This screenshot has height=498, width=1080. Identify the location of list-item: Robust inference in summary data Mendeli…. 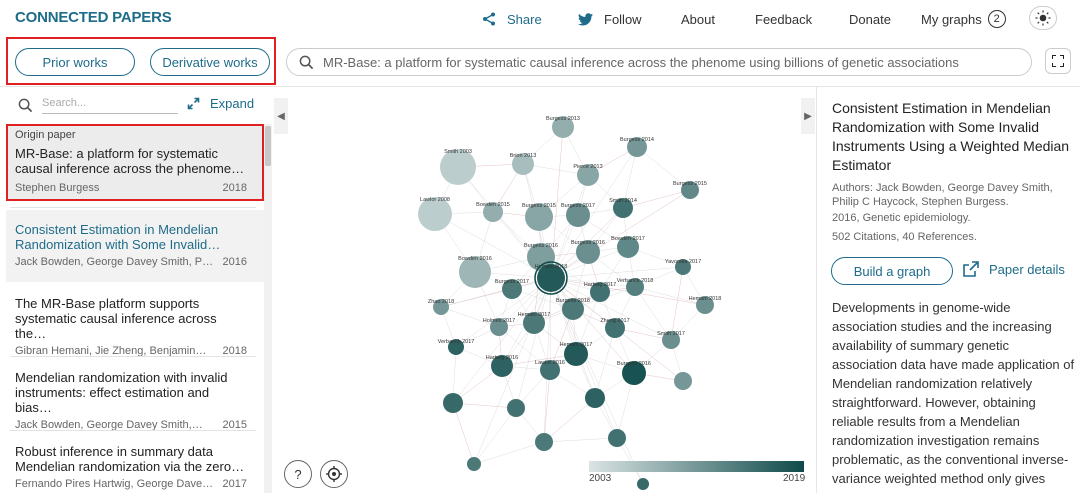
(131, 467).